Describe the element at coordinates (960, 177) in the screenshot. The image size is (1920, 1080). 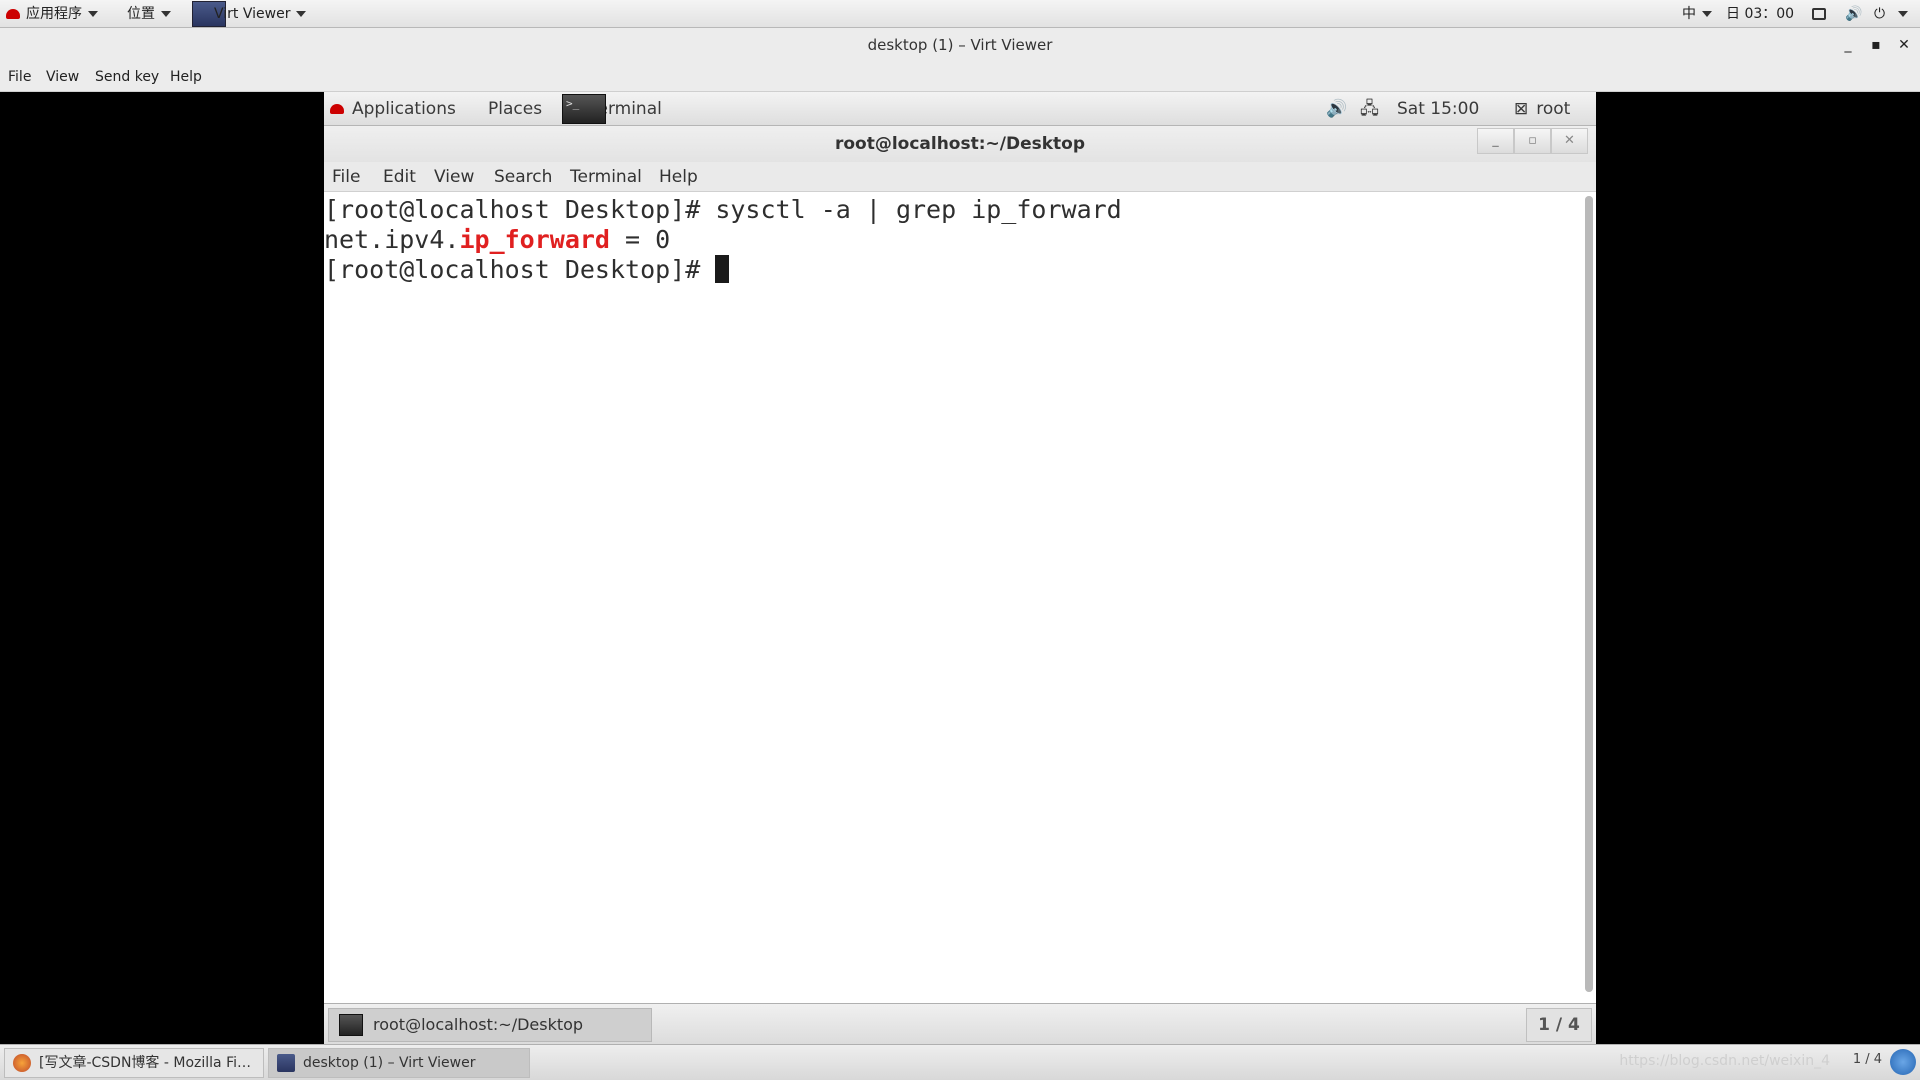
I see `terminal-menubar: File Edit View Search Terminal Help` at that location.